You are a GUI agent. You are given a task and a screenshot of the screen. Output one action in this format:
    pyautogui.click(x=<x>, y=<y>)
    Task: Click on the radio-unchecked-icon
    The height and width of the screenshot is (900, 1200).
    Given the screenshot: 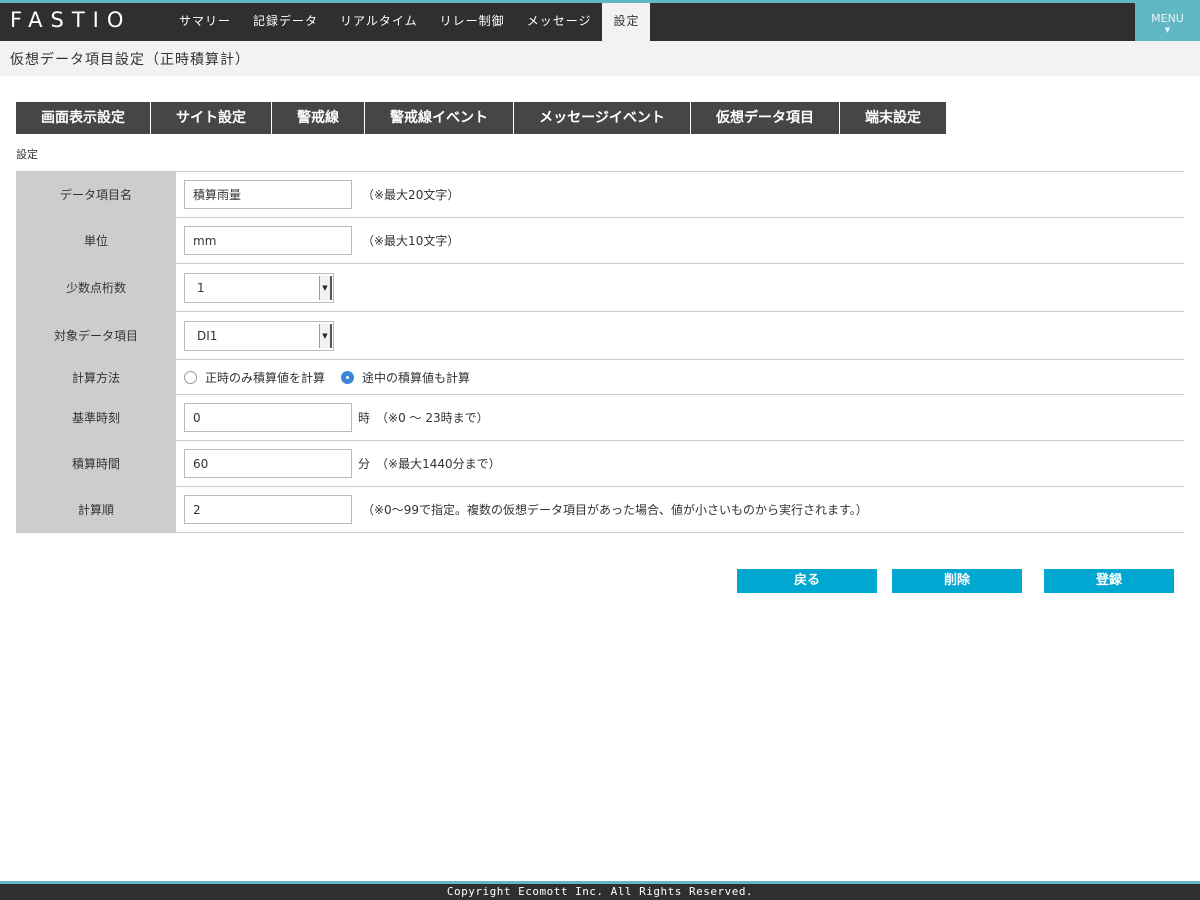 What is the action you would take?
    pyautogui.click(x=190, y=377)
    